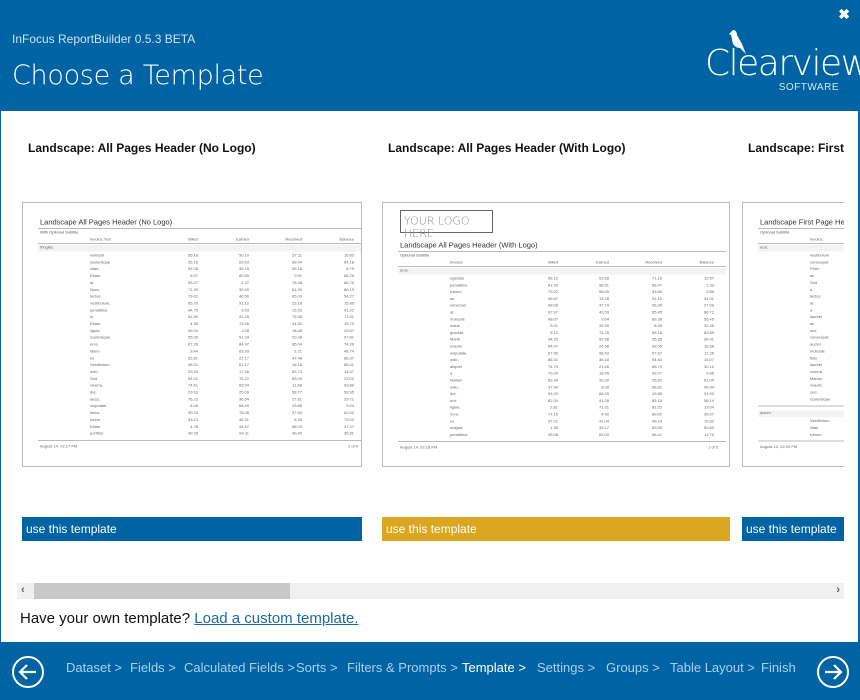 Image resolution: width=860 pixels, height=700 pixels. I want to click on cell: 61.93, so click(552, 285).